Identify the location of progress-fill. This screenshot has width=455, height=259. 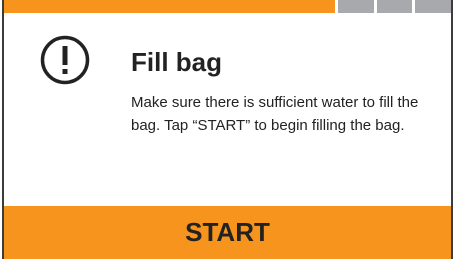
(169, 6).